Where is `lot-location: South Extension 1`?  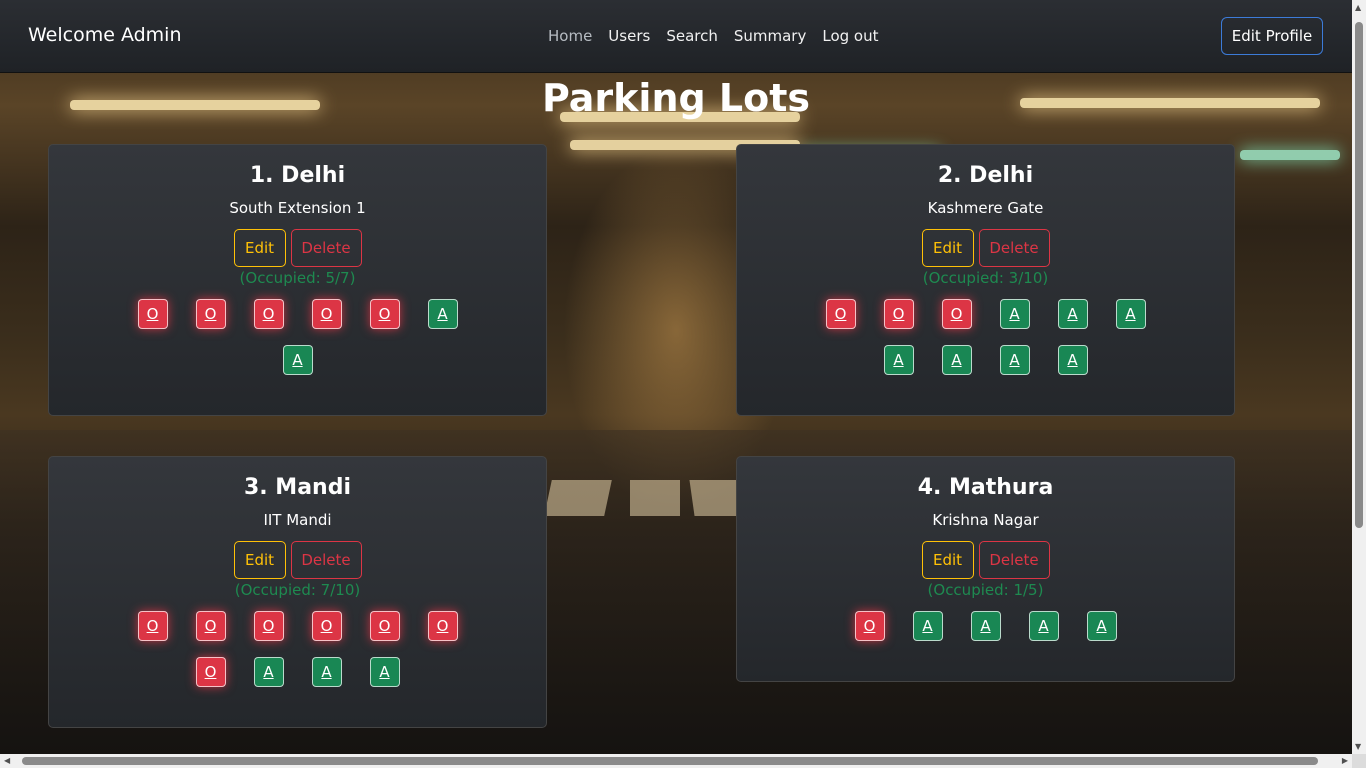
lot-location: South Extension 1 is located at coordinates (297, 208).